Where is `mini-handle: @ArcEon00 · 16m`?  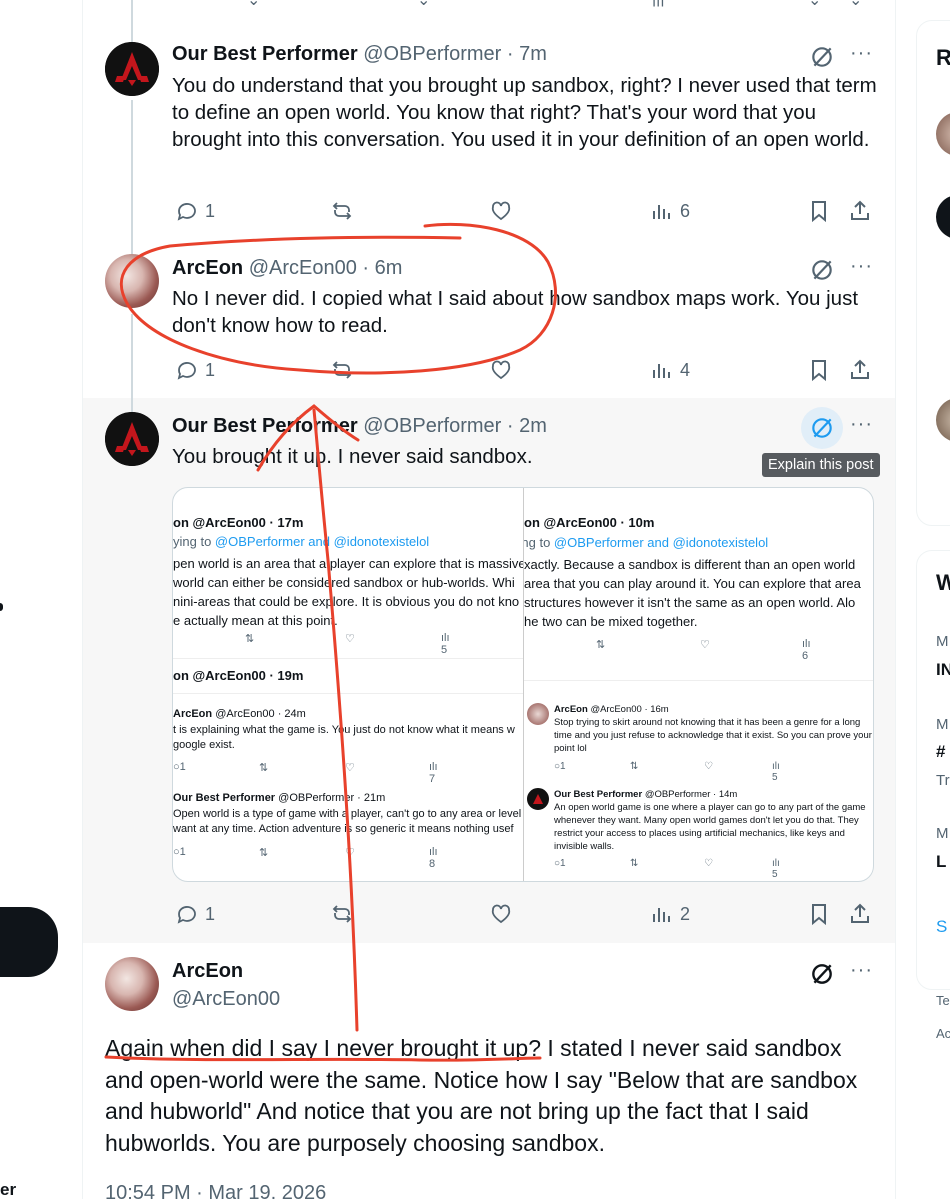 mini-handle: @ArcEon00 · 16m is located at coordinates (629, 709).